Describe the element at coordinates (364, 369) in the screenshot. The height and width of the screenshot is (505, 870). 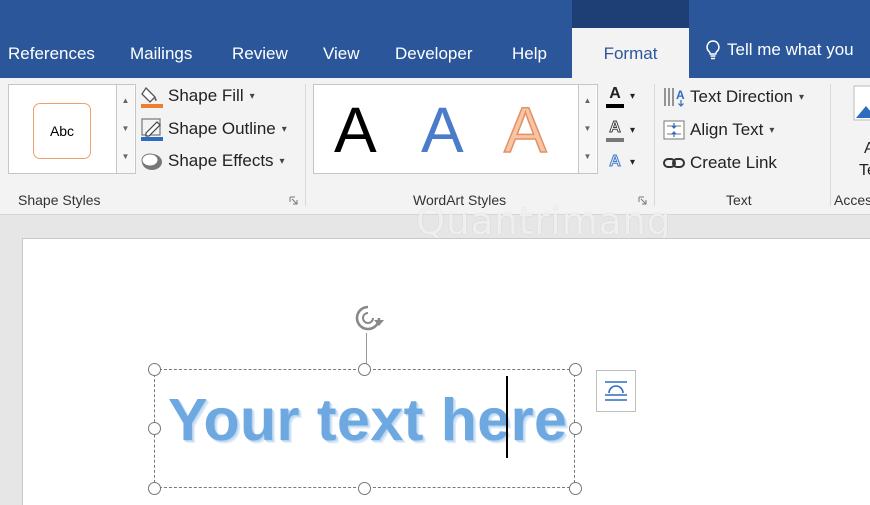
I see `resize-handle-top` at that location.